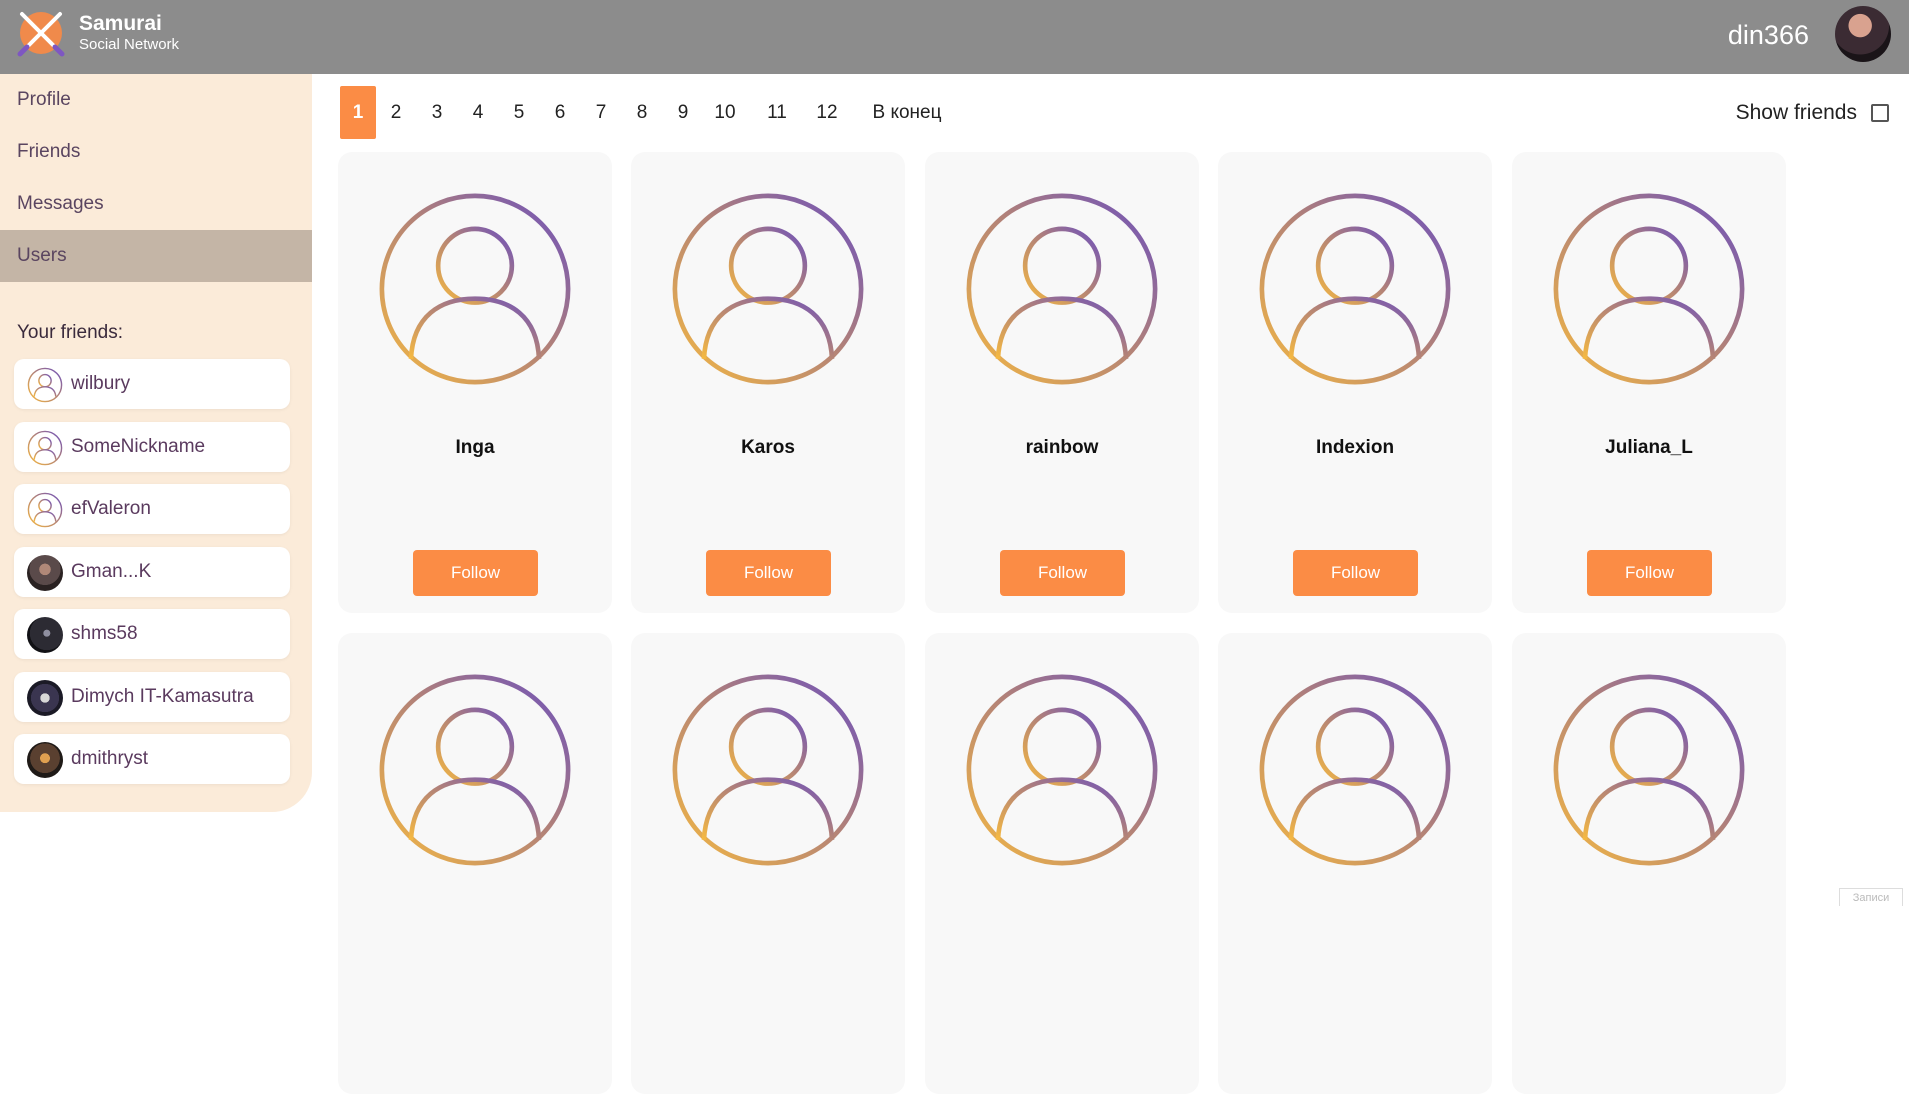  Describe the element at coordinates (1880, 113) in the screenshot. I see `show-friends-checkbox` at that location.